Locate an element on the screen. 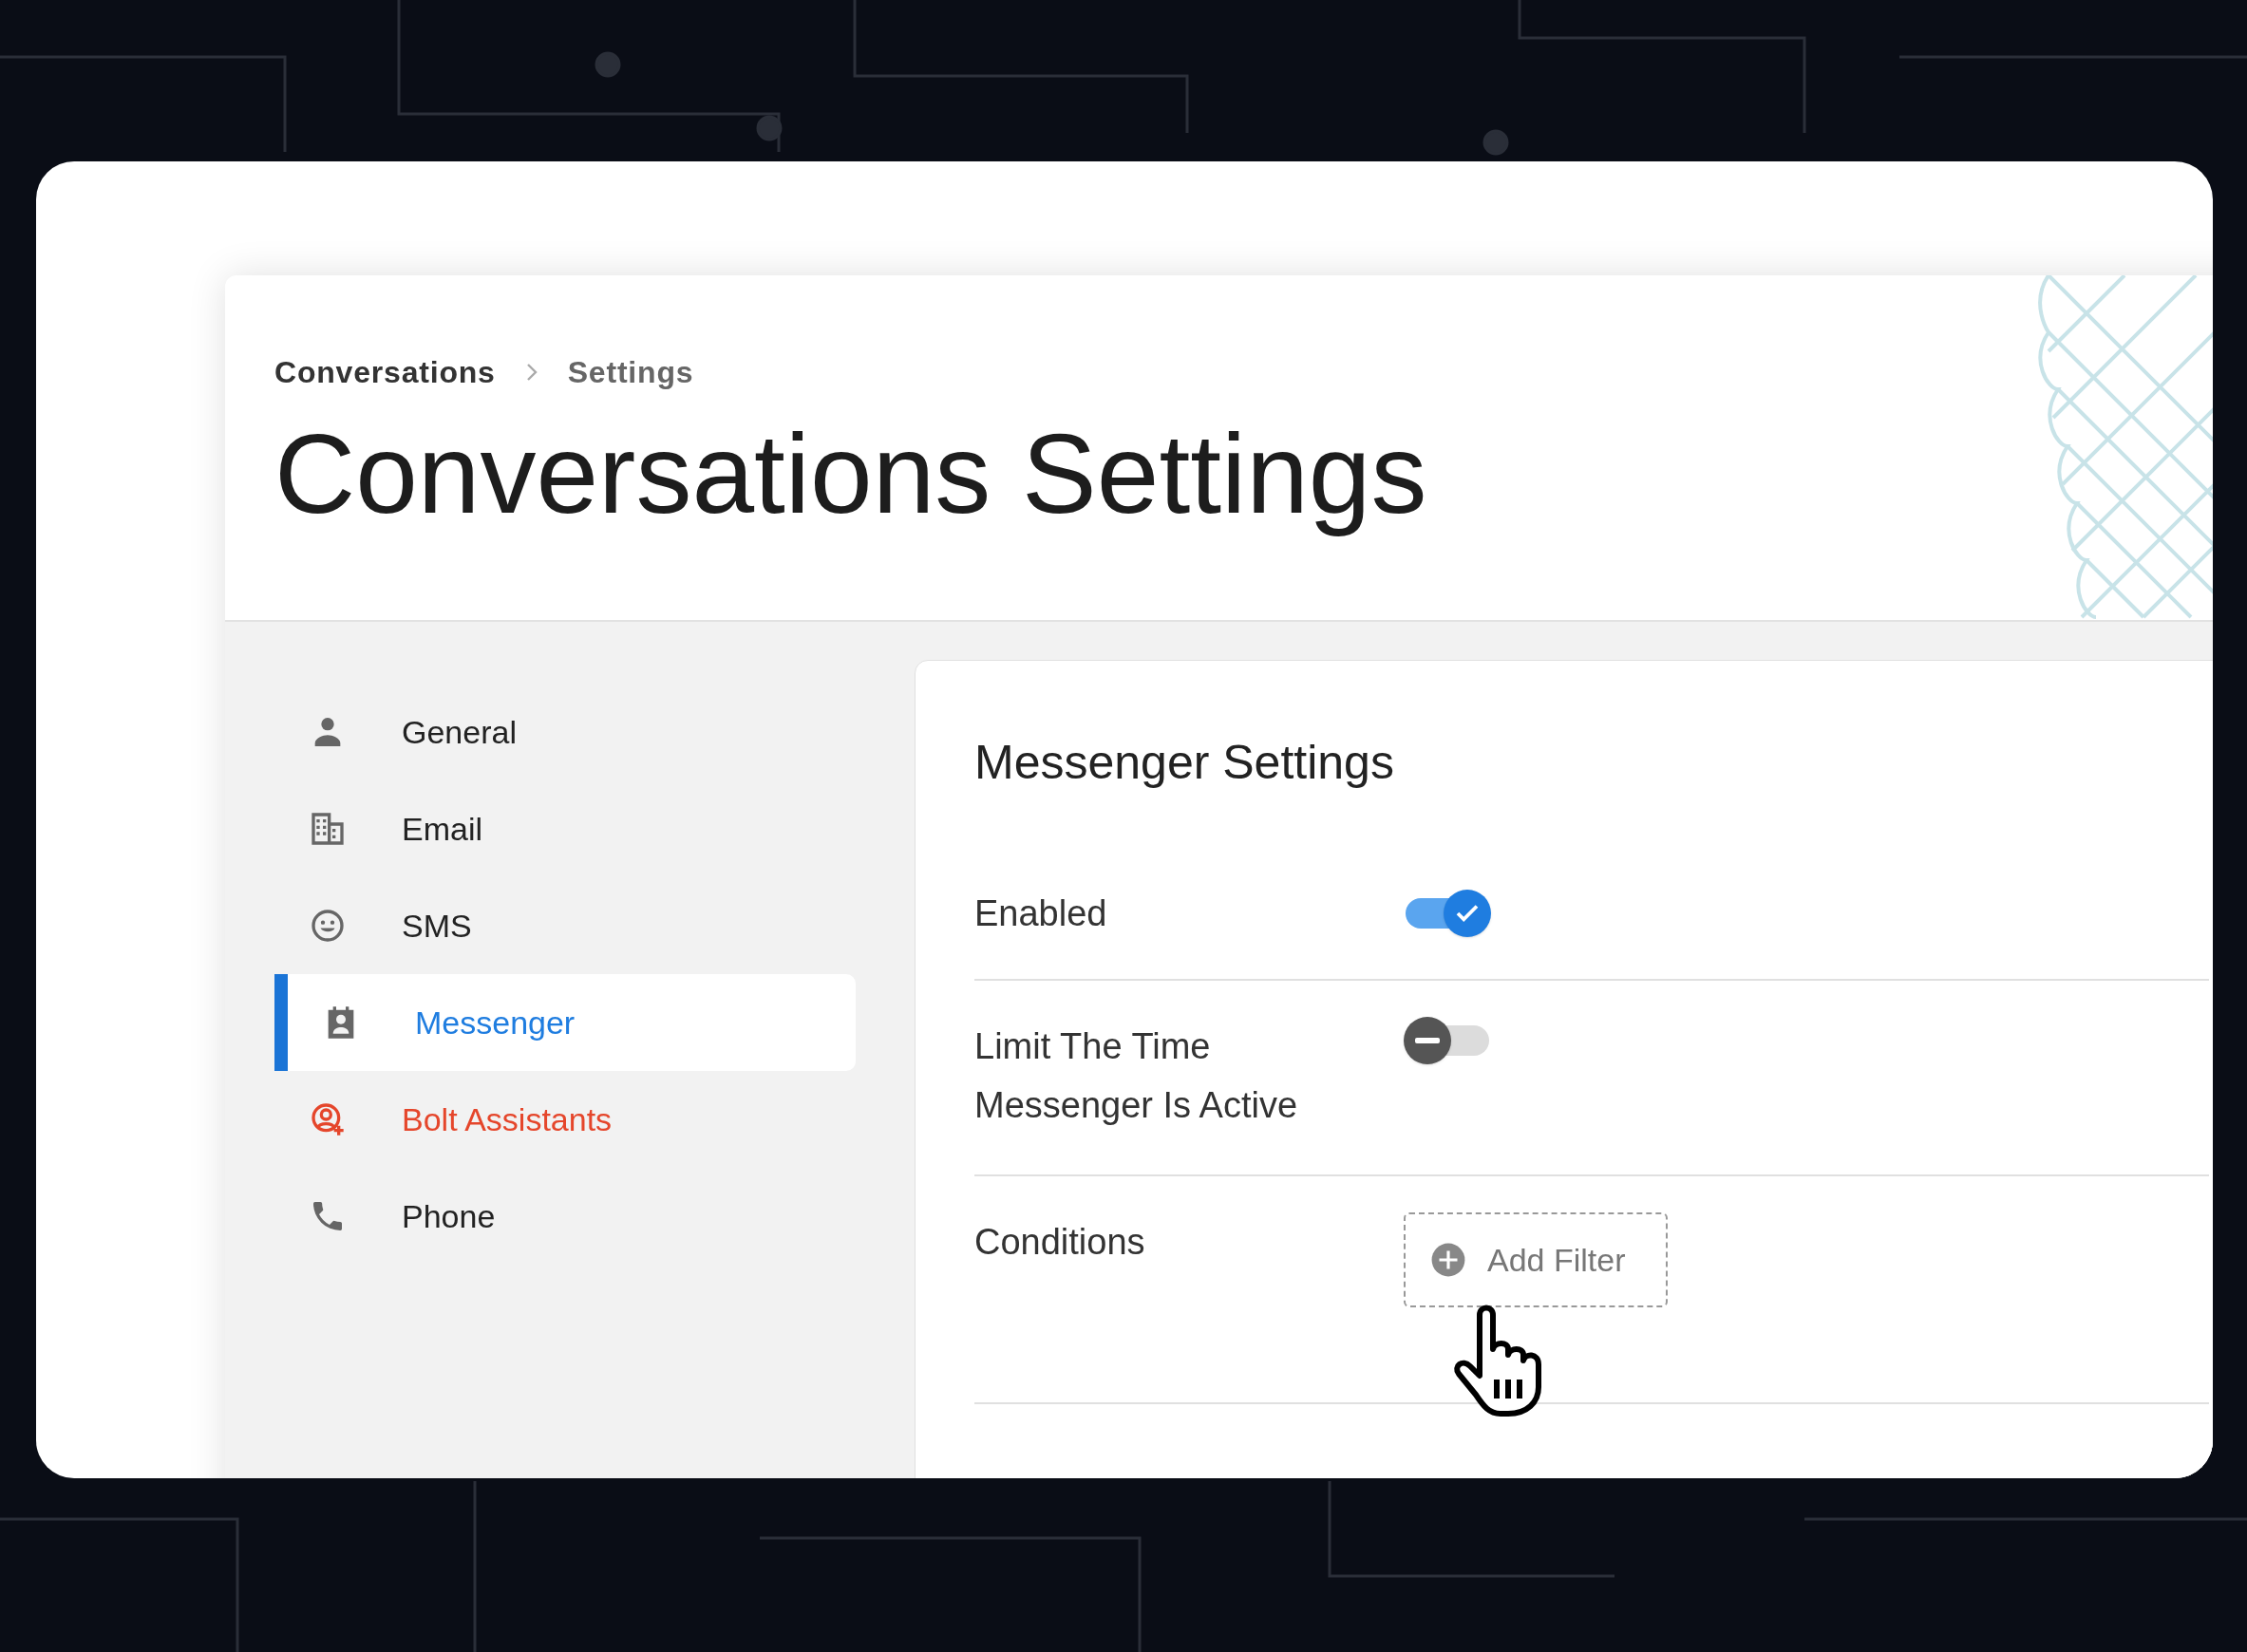 This screenshot has height=1652, width=2247. sidebar-item: Bolt Assistants is located at coordinates (565, 1119).